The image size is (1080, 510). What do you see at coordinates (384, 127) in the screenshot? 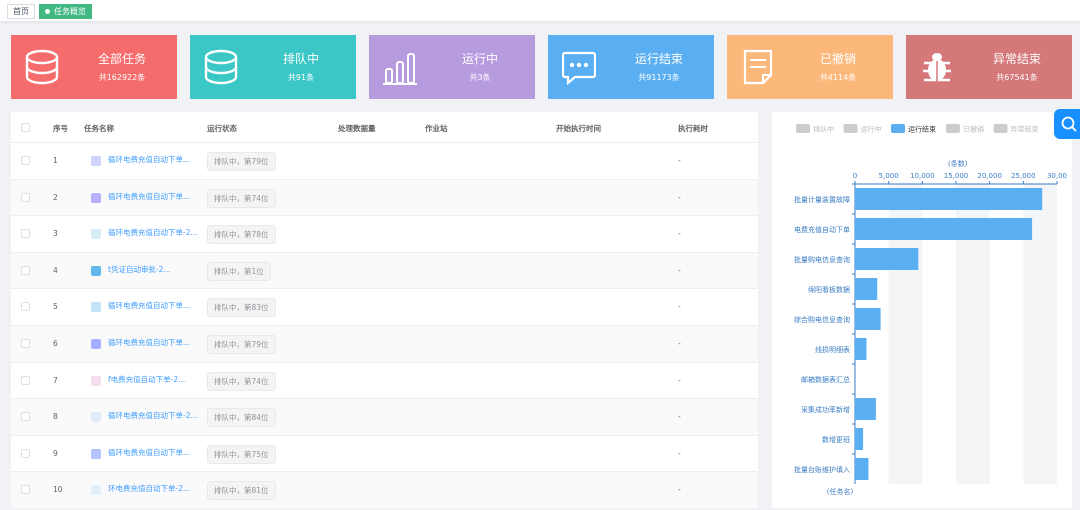
I see `table-header: 序号 任务名称 运行状态 处理数据量 作业站 开始执行时间 执行耗时` at bounding box center [384, 127].